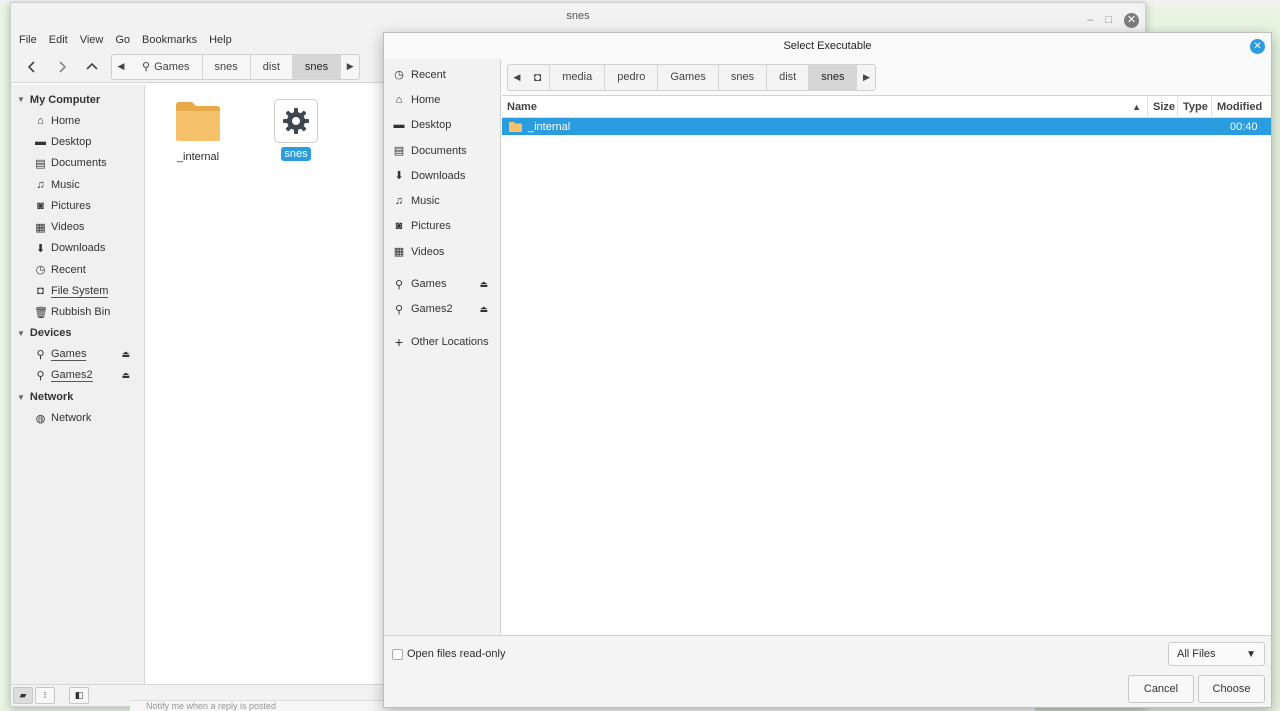  I want to click on sidebar-item-pictures: ◙ Pictures, so click(77, 205).